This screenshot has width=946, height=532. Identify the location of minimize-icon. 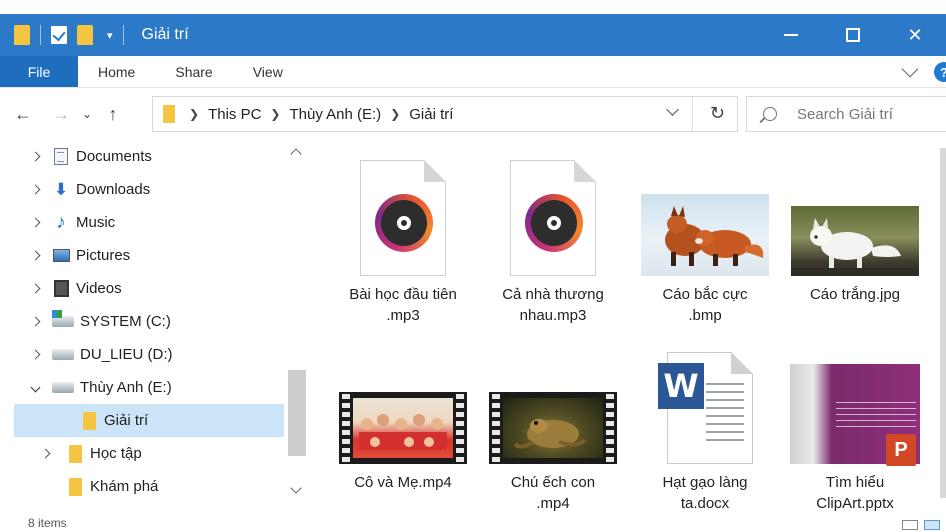
(791, 35).